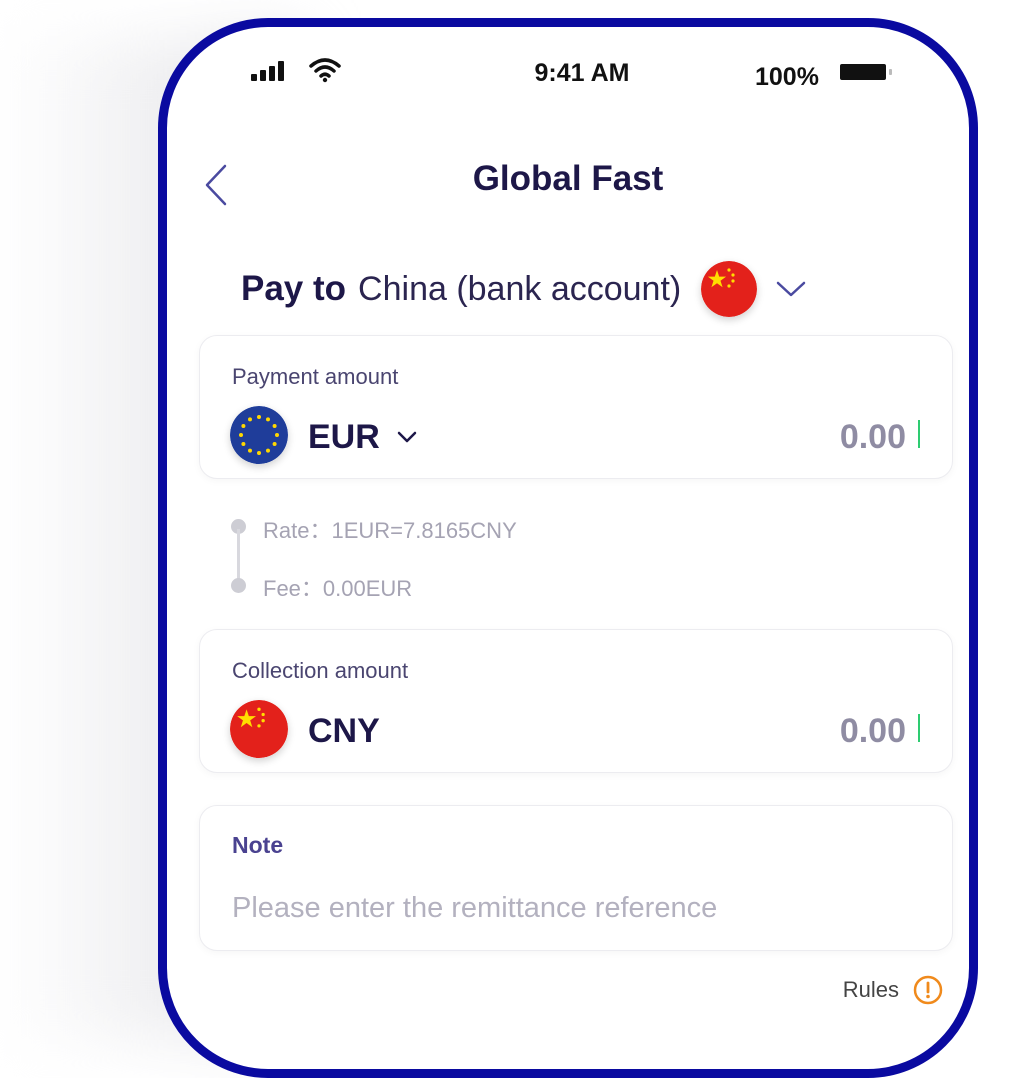  Describe the element at coordinates (582, 73) in the screenshot. I see `status-time: 9:41 AM` at that location.